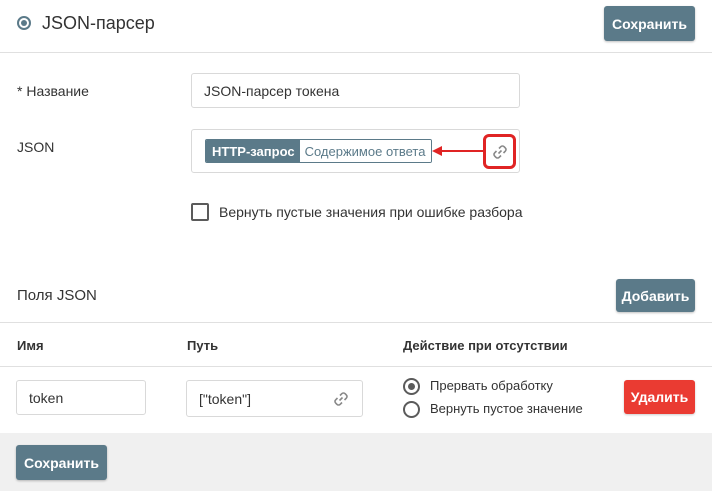 Image resolution: width=712 pixels, height=491 pixels. Describe the element at coordinates (30, 345) in the screenshot. I see `column-header-name: Имя` at that location.